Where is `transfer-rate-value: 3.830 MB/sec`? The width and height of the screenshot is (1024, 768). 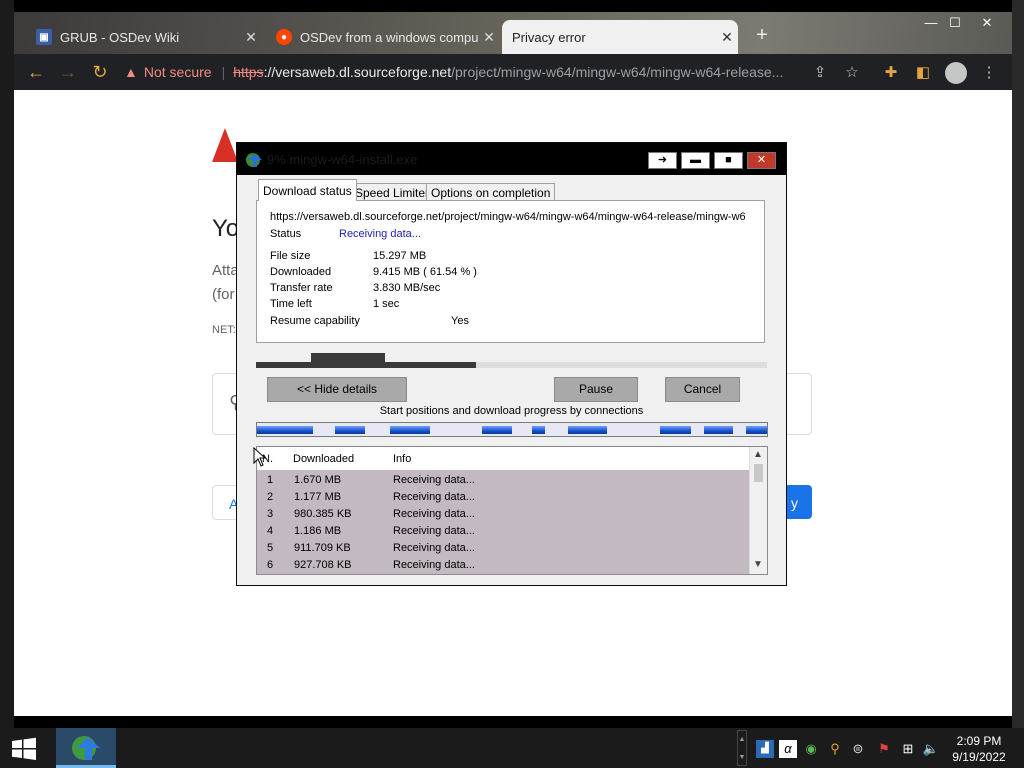 transfer-rate-value: 3.830 MB/sec is located at coordinates (407, 288).